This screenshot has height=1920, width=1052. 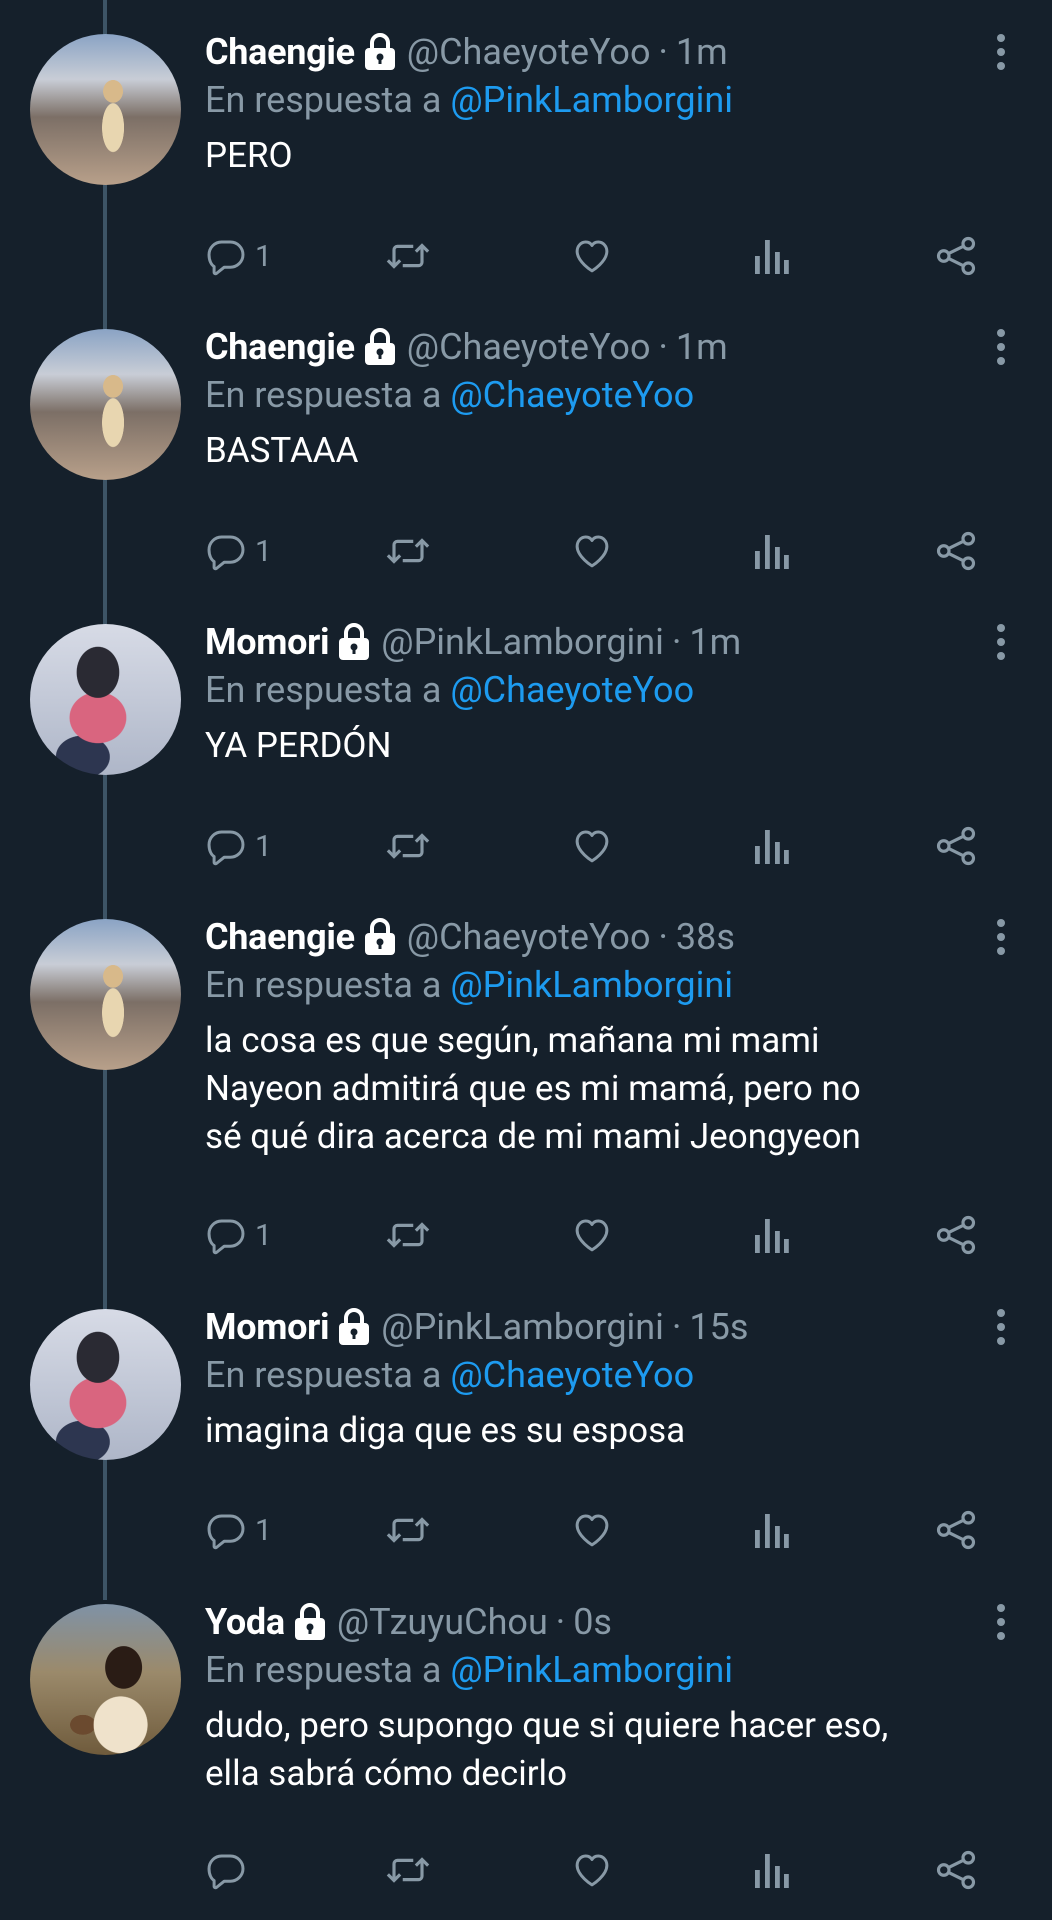 I want to click on tweet-actions, so click(x=605, y=1870).